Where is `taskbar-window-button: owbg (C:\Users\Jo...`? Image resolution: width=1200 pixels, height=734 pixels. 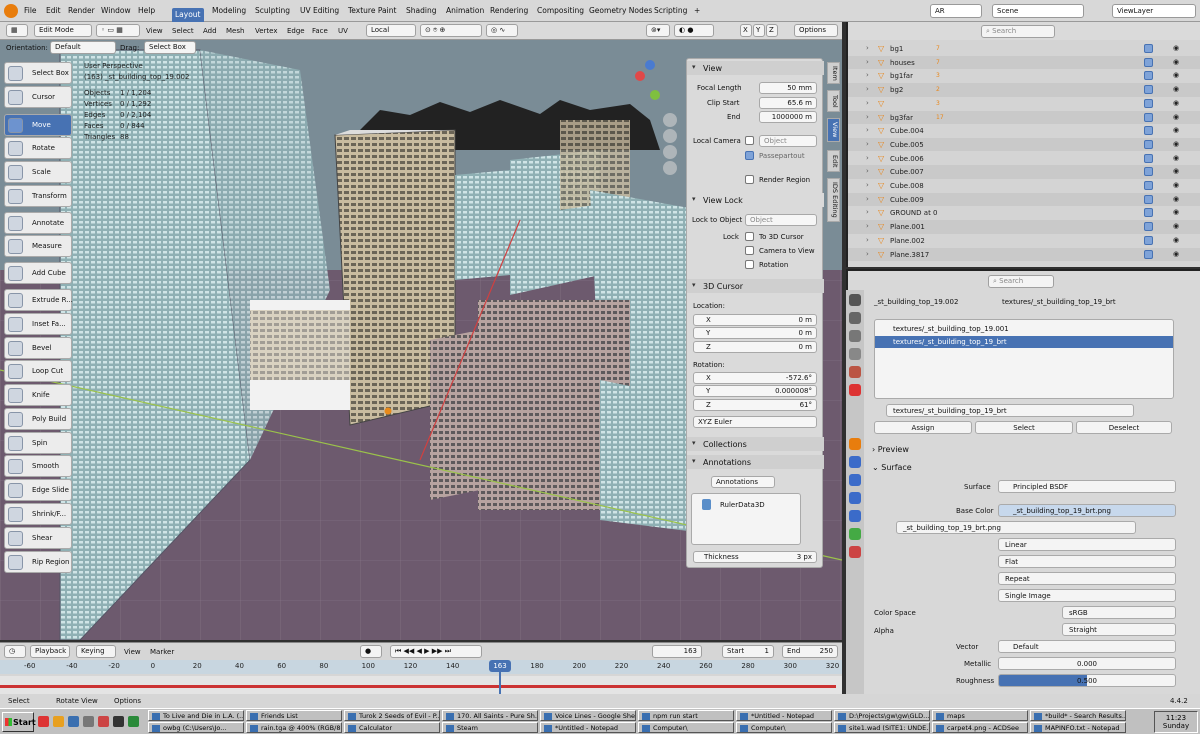
taskbar-window-button: owbg (C:\Users\Jo... is located at coordinates (196, 727).